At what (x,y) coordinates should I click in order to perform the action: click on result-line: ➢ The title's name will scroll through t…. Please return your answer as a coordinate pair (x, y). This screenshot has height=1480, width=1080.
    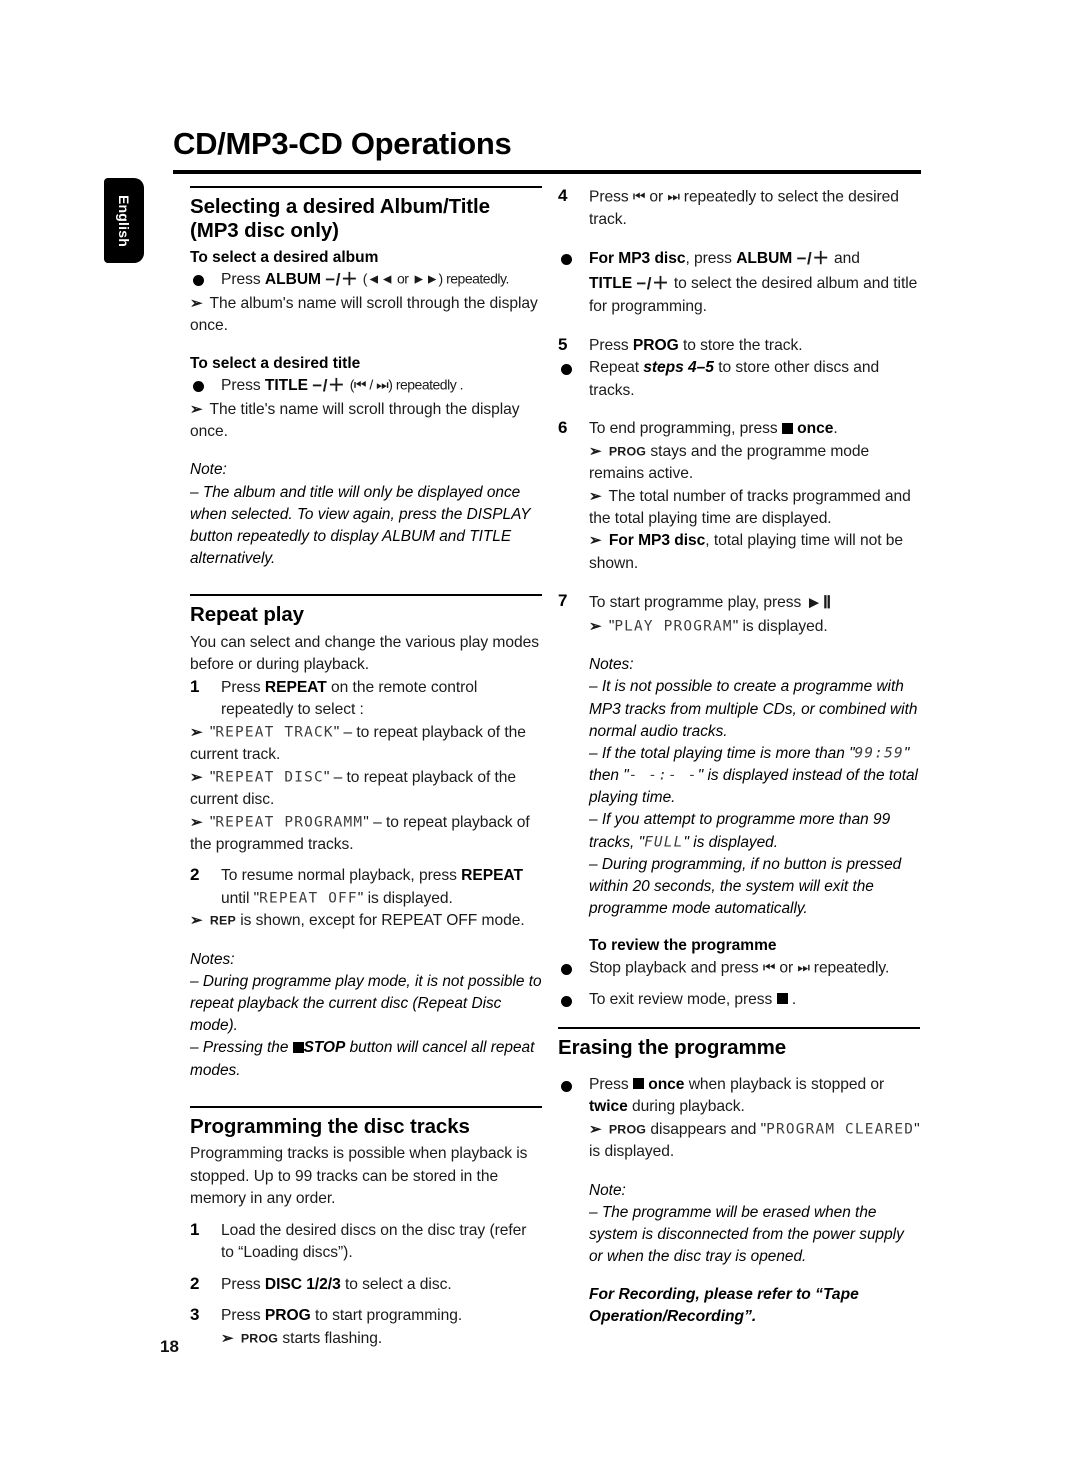
    Looking at the image, I should click on (366, 421).